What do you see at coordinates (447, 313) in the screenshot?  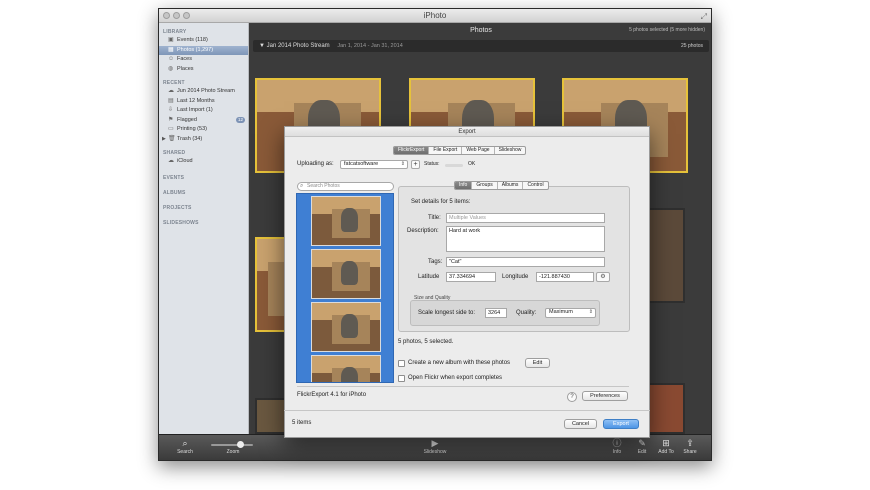 I see `scale-label: Scale longest side to:` at bounding box center [447, 313].